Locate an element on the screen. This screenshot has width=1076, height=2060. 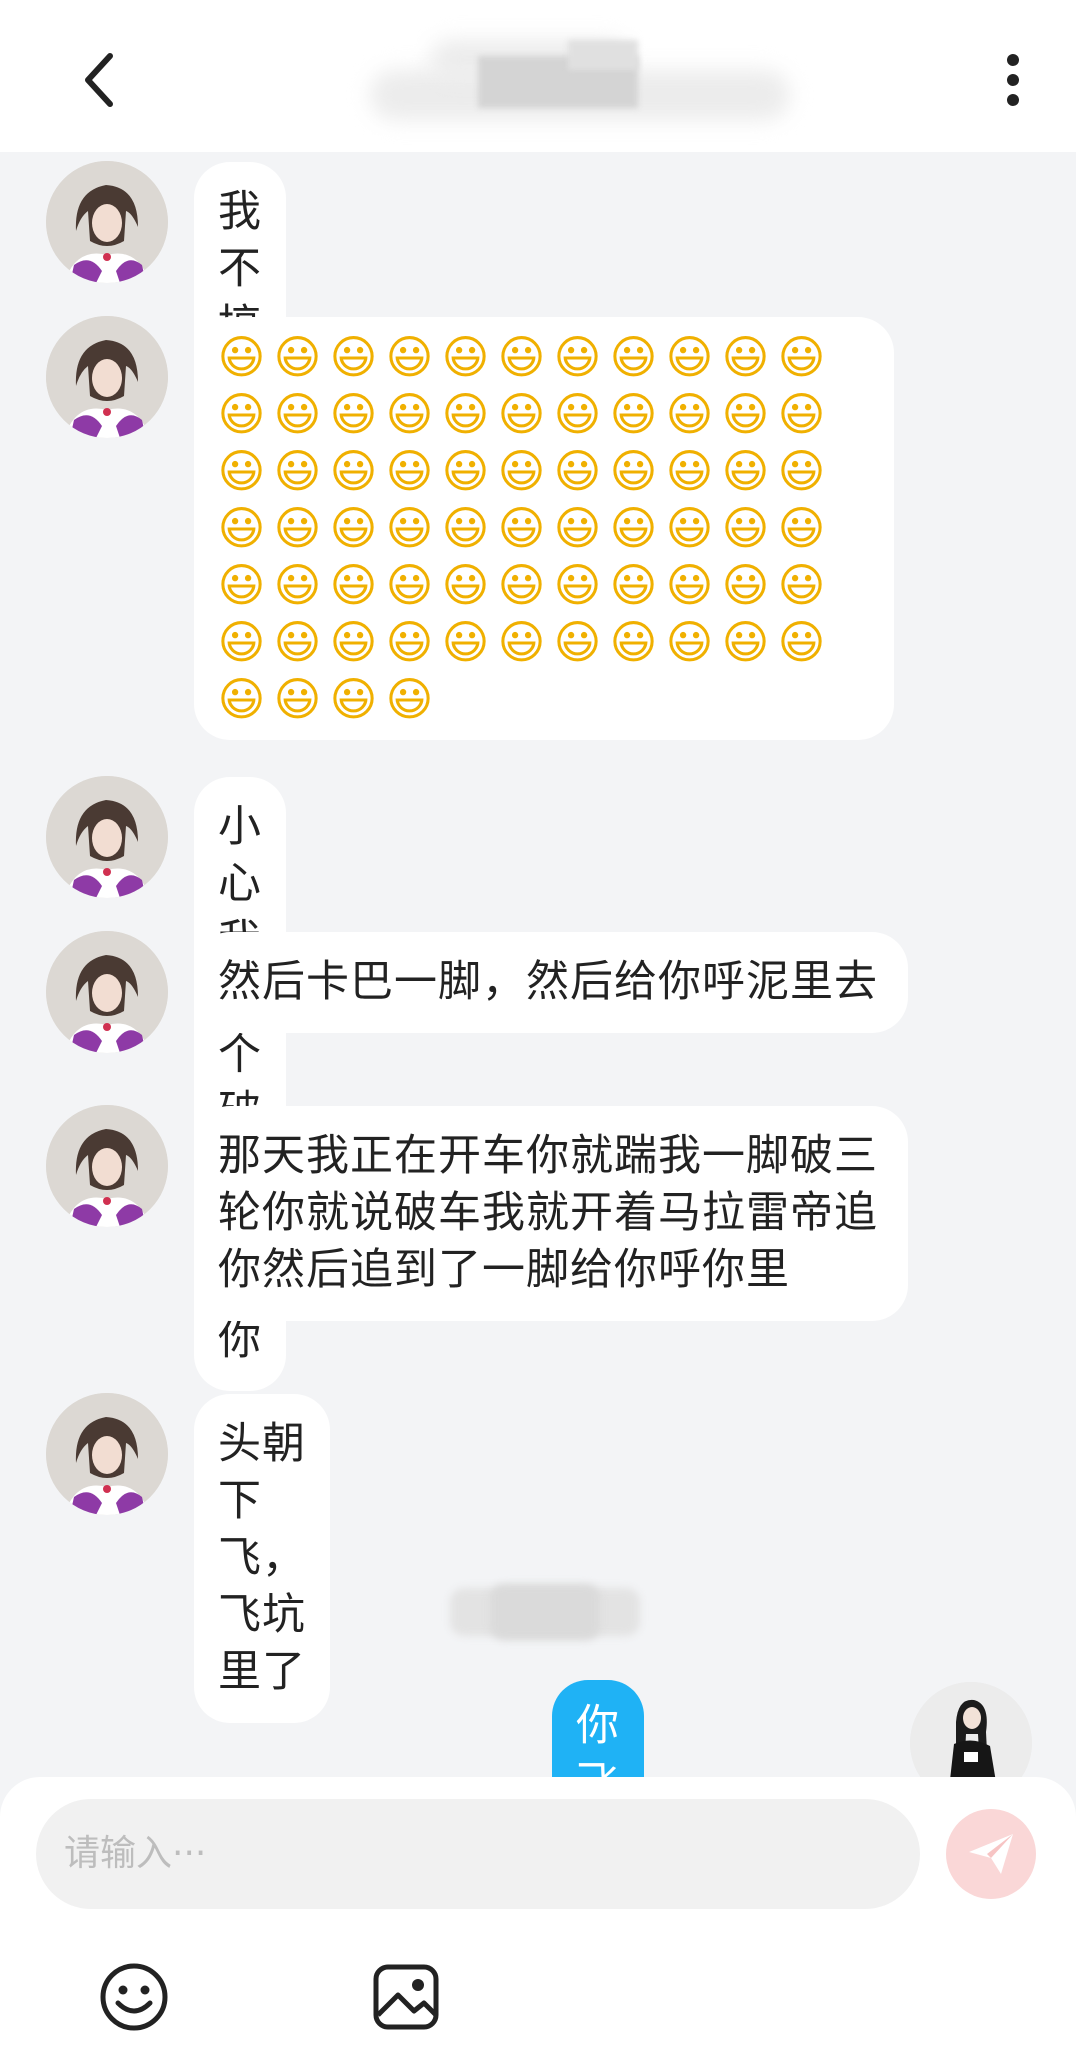
send-button is located at coordinates (991, 1854).